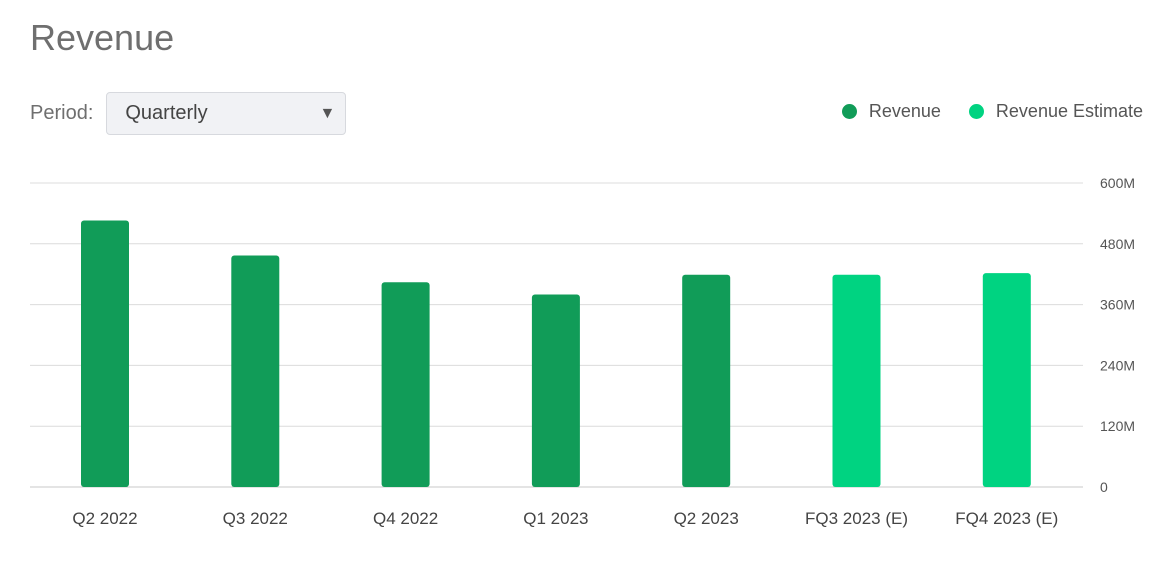 This screenshot has height=561, width=1167. What do you see at coordinates (1117, 244) in the screenshot?
I see `y-tick-label: 480M` at bounding box center [1117, 244].